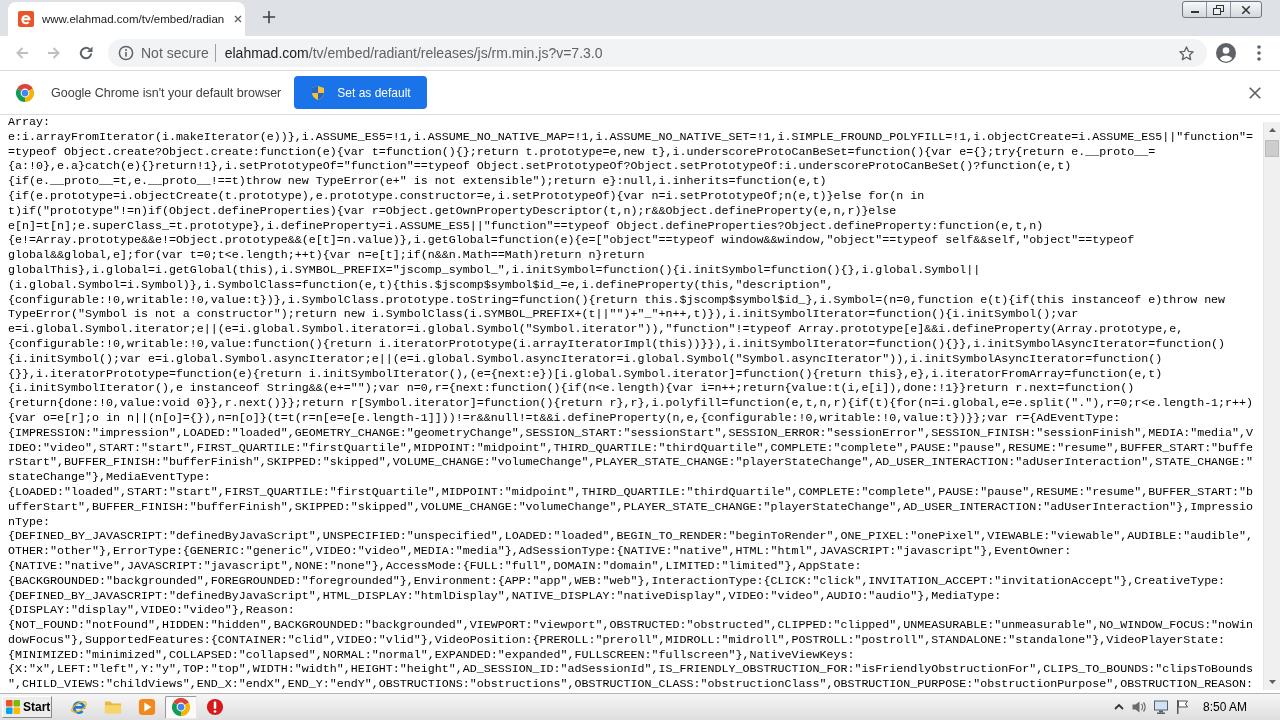 This screenshot has width=1280, height=720. What do you see at coordinates (86, 53) in the screenshot?
I see `reload-icon` at bounding box center [86, 53].